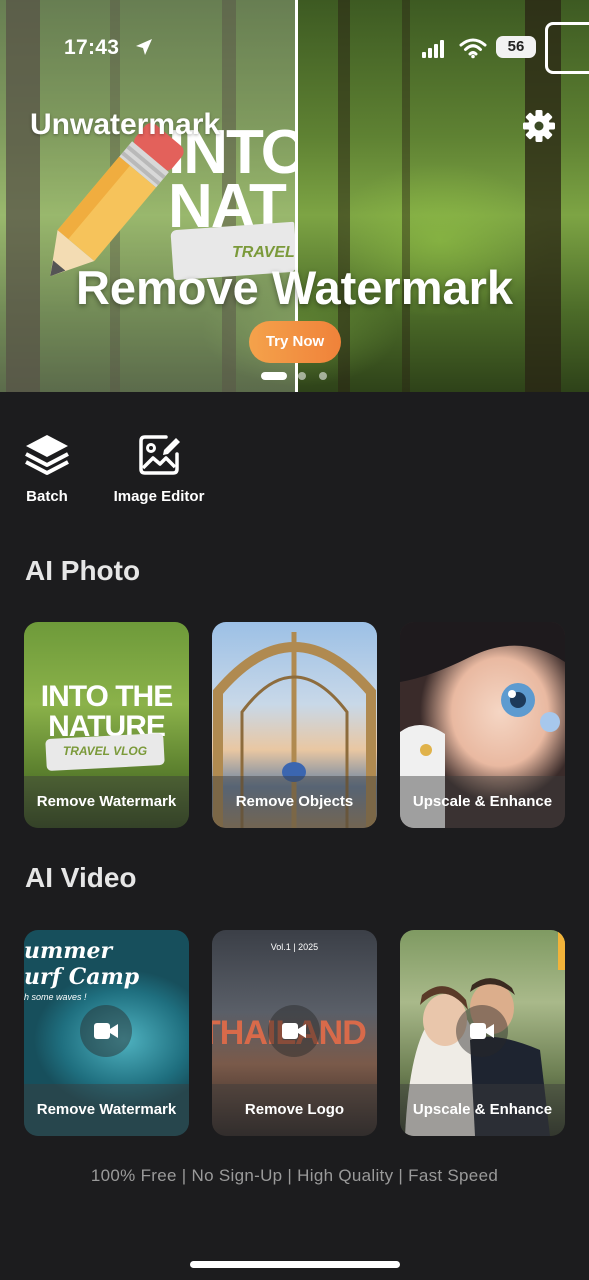  I want to click on card-artwork-sub: h some waves !, so click(55, 997).